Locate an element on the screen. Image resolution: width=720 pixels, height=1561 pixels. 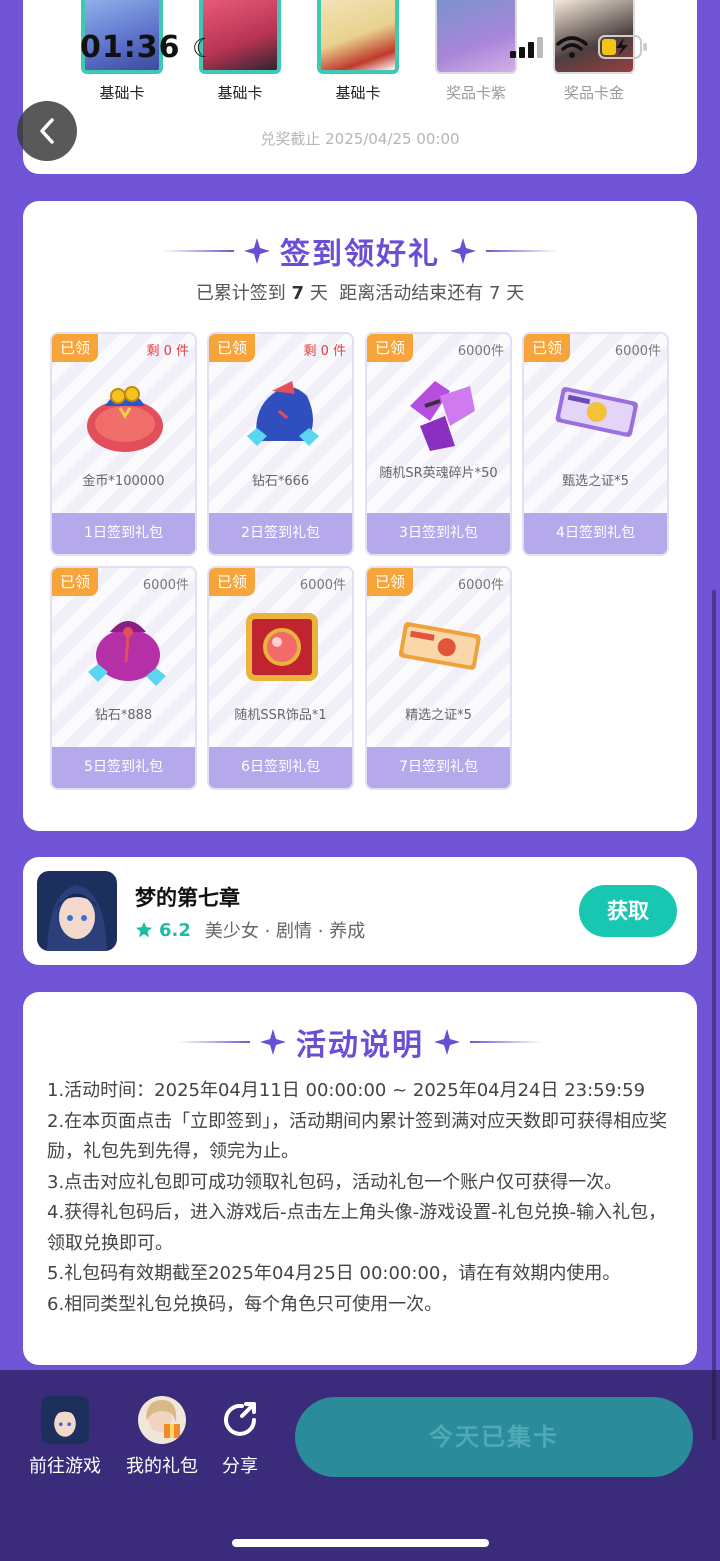
stock-count: 剩 0 件 is located at coordinates (324, 351).